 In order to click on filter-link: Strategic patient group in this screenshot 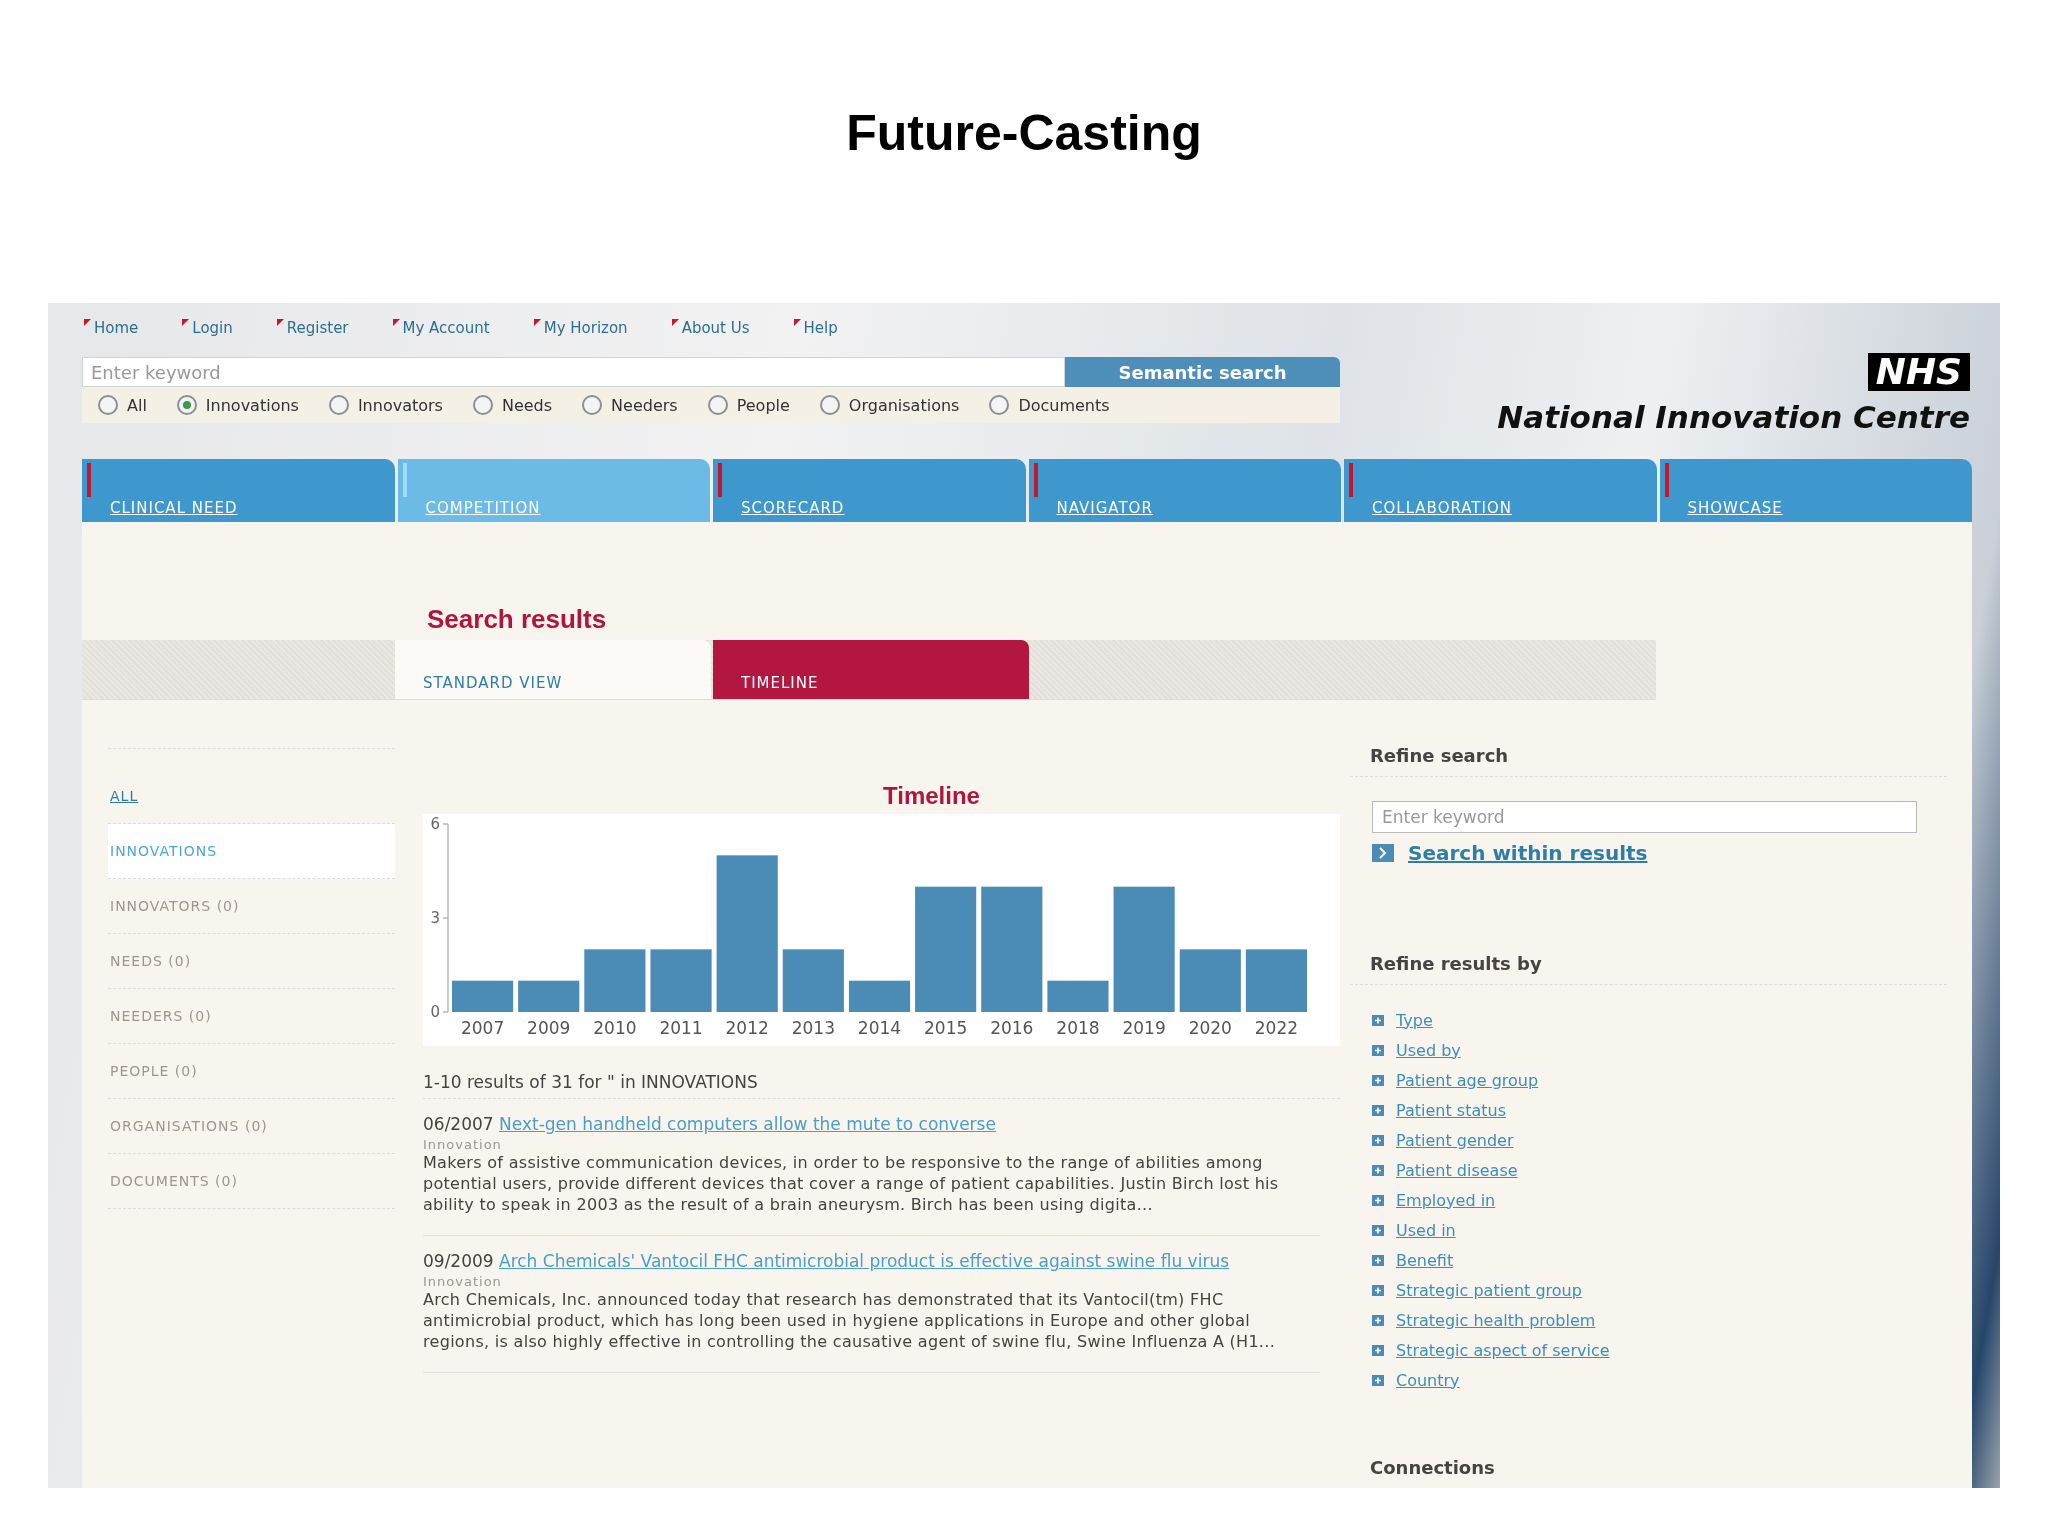, I will do `click(1659, 1290)`.